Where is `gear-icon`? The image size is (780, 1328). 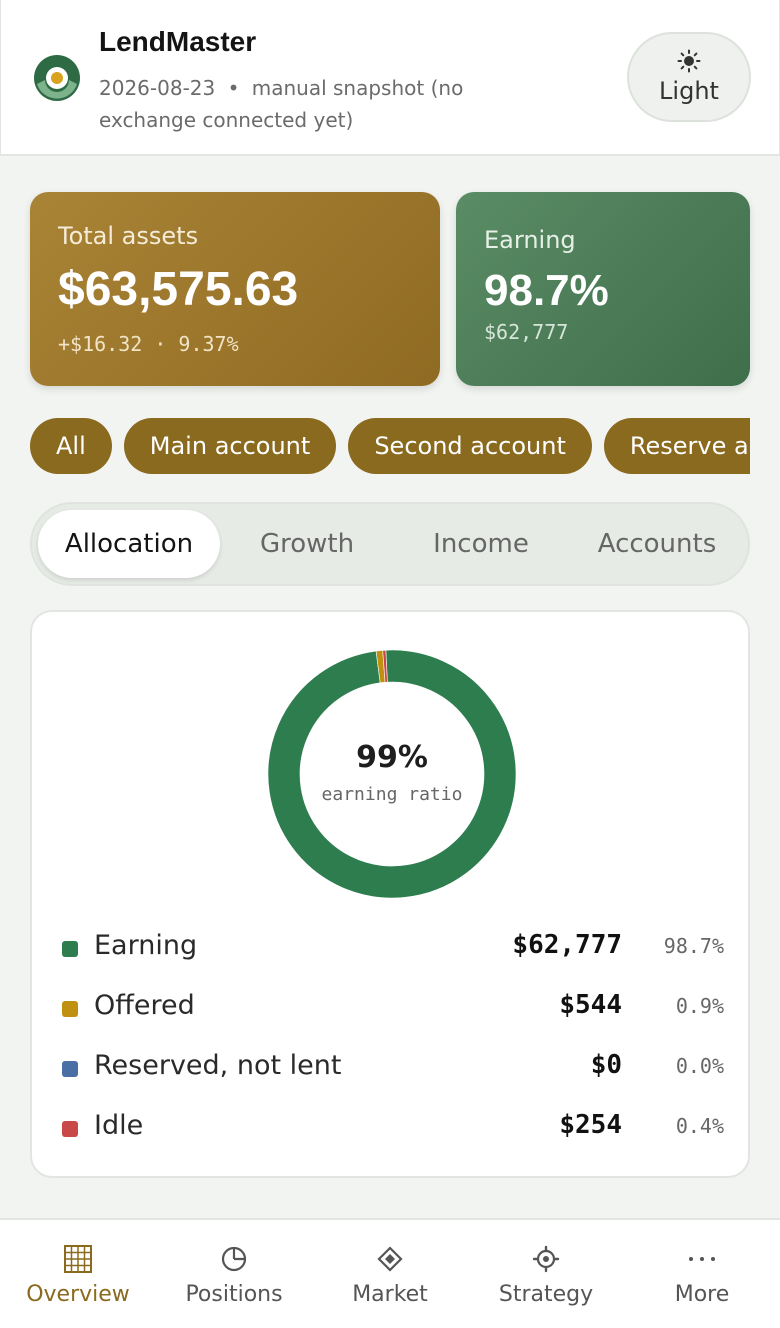
gear-icon is located at coordinates (546, 1259).